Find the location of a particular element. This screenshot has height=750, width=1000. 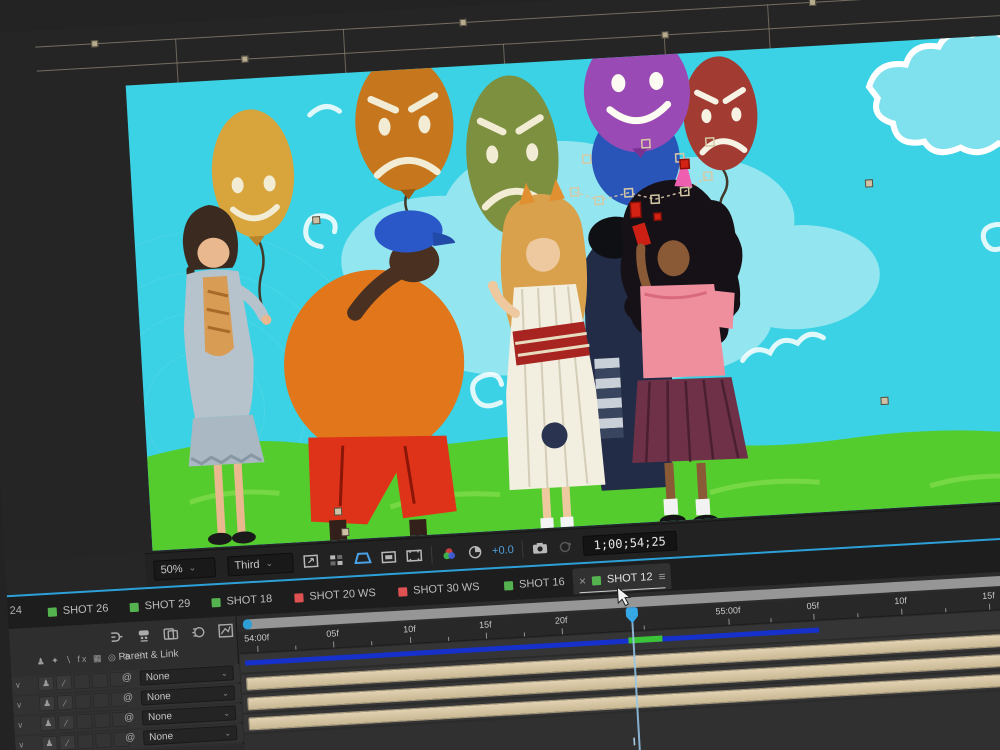

tab-label: SHOT 20 WS is located at coordinates (343, 594).